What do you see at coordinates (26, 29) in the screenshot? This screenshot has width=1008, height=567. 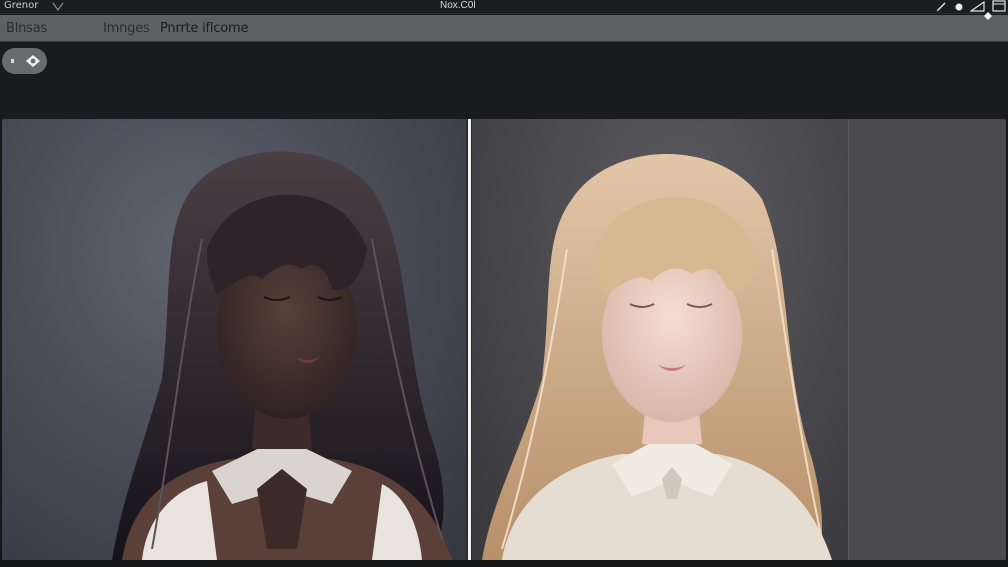 I see `menu-item-blnsas: Blnsas` at bounding box center [26, 29].